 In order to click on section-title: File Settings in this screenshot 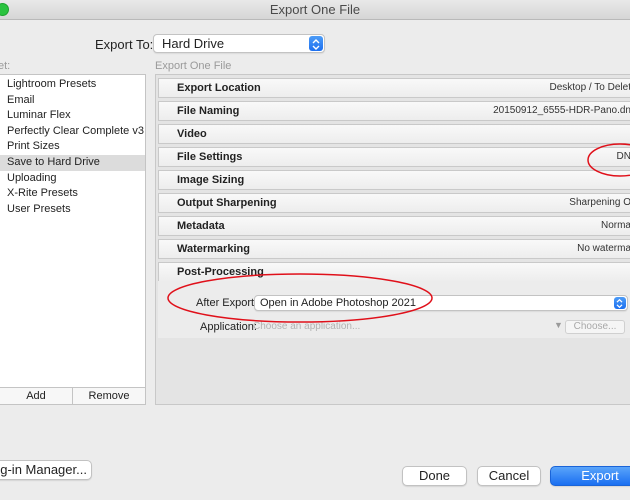, I will do `click(210, 157)`.